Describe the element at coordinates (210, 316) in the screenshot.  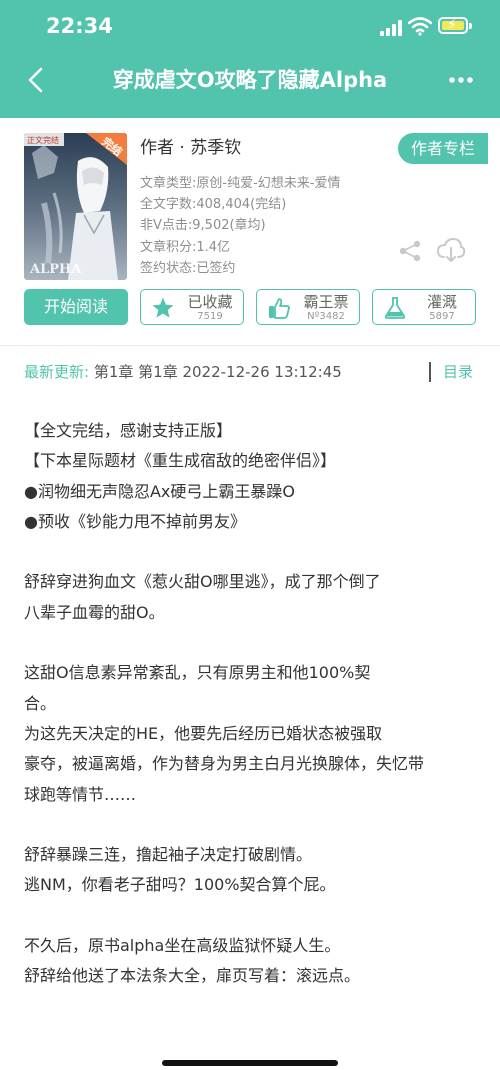
I see `favorite-count: 7519` at that location.